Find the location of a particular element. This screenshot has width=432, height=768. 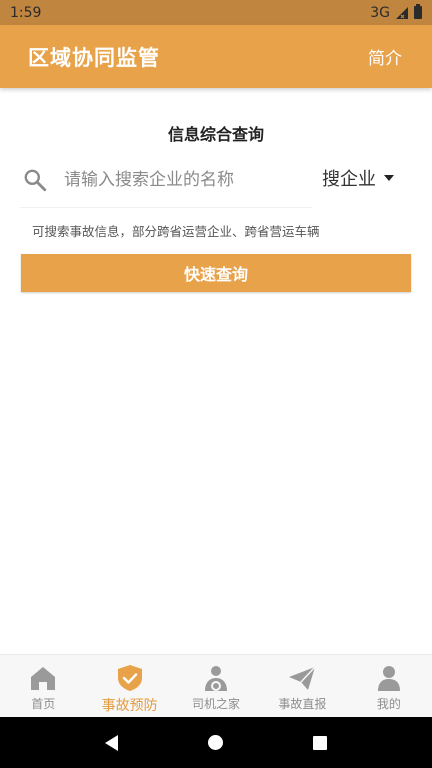

search-divider is located at coordinates (166, 207).